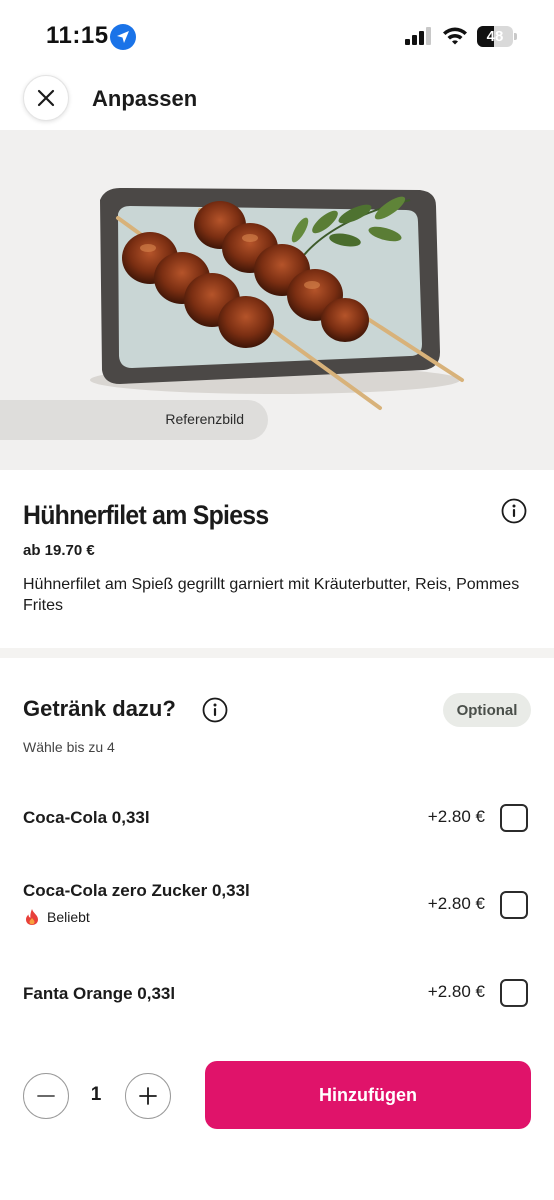  Describe the element at coordinates (277, 653) in the screenshot. I see `section-divider` at that location.